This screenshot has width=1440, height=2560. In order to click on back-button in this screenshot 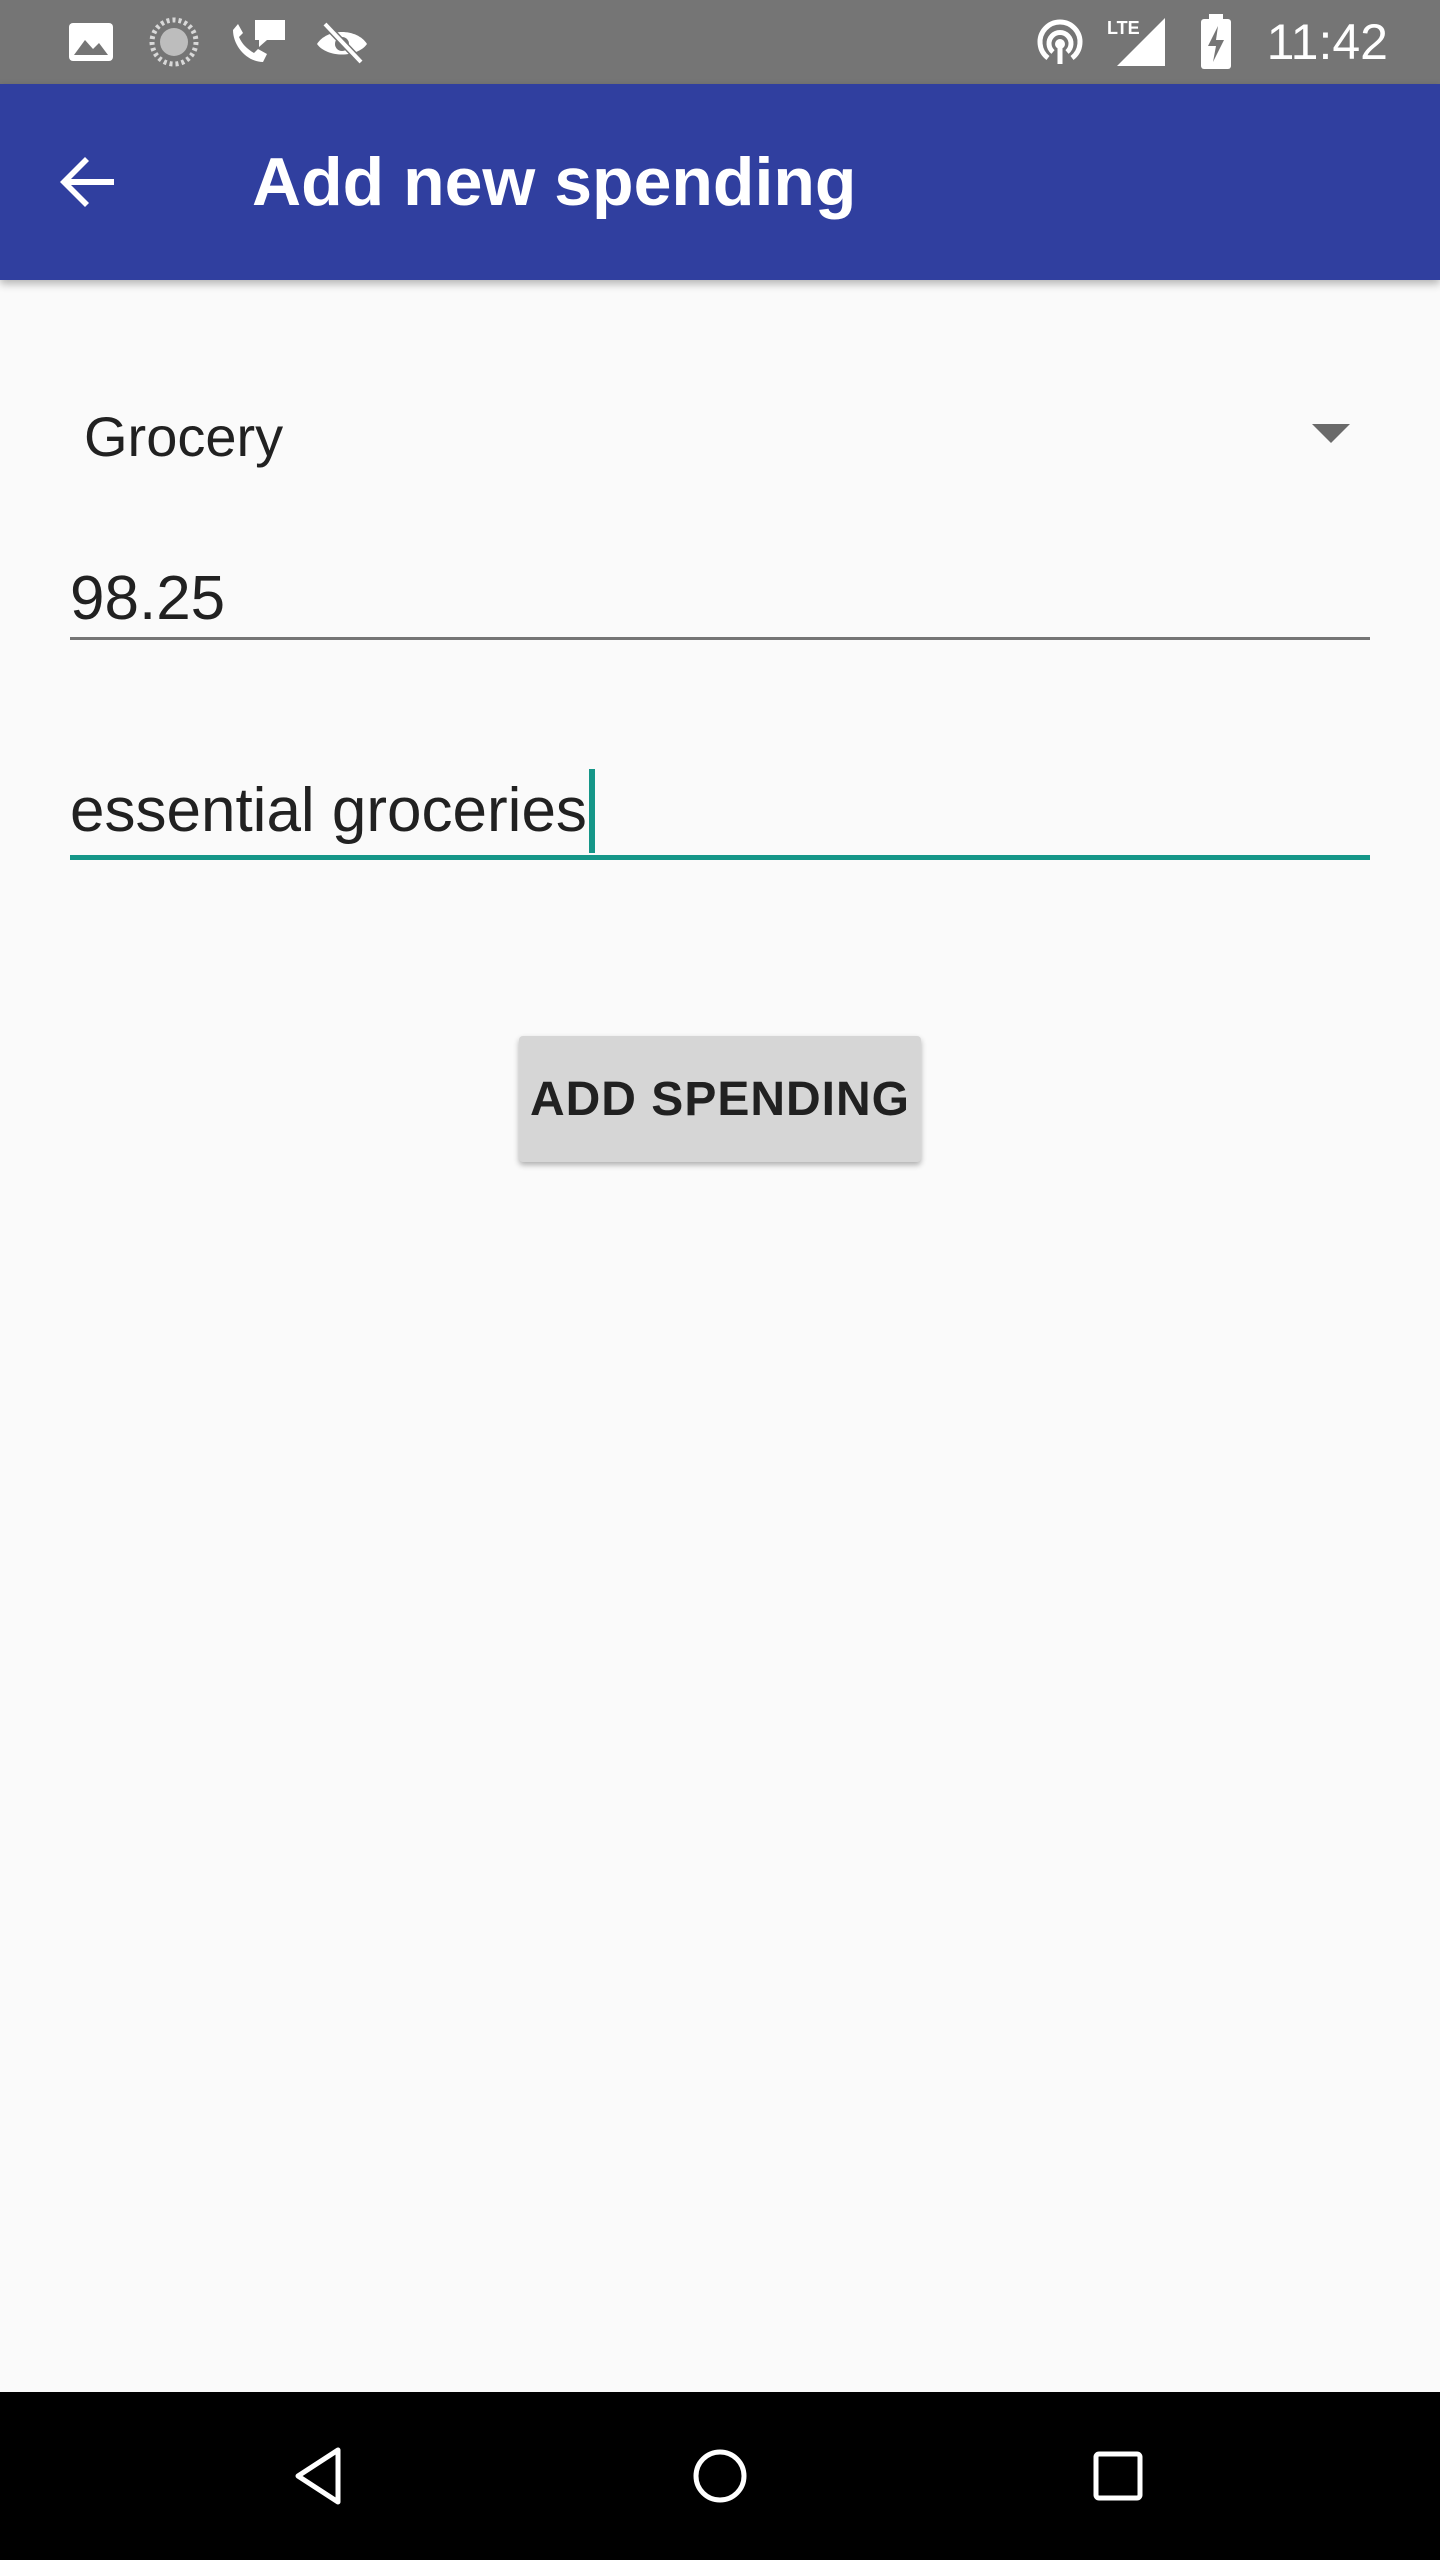, I will do `click(88, 182)`.